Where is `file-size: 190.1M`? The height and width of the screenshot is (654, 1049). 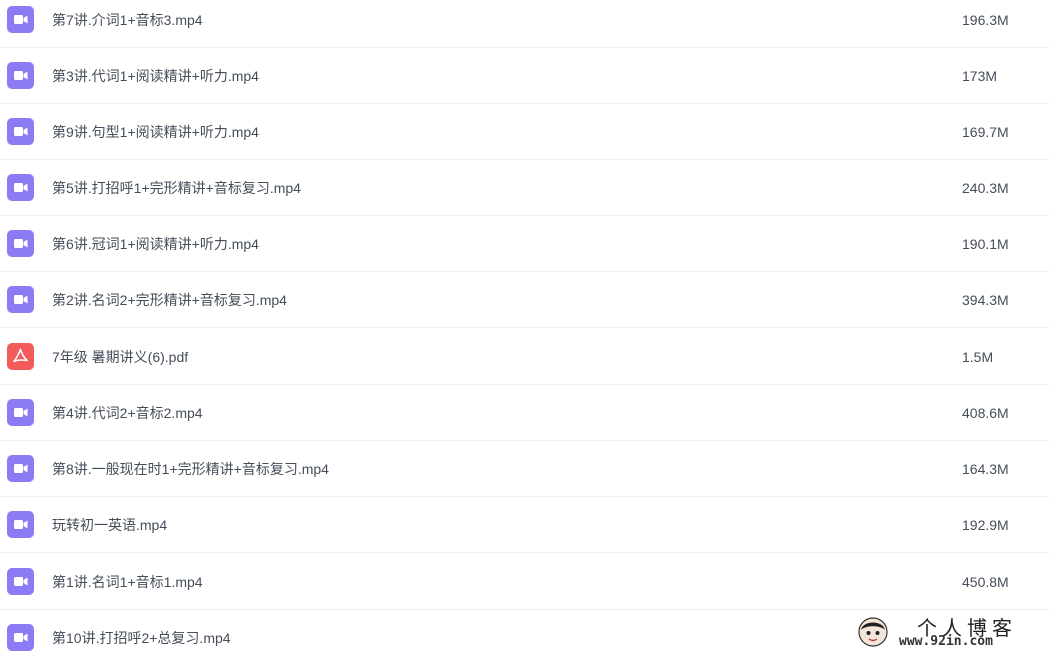
file-size: 190.1M is located at coordinates (985, 244).